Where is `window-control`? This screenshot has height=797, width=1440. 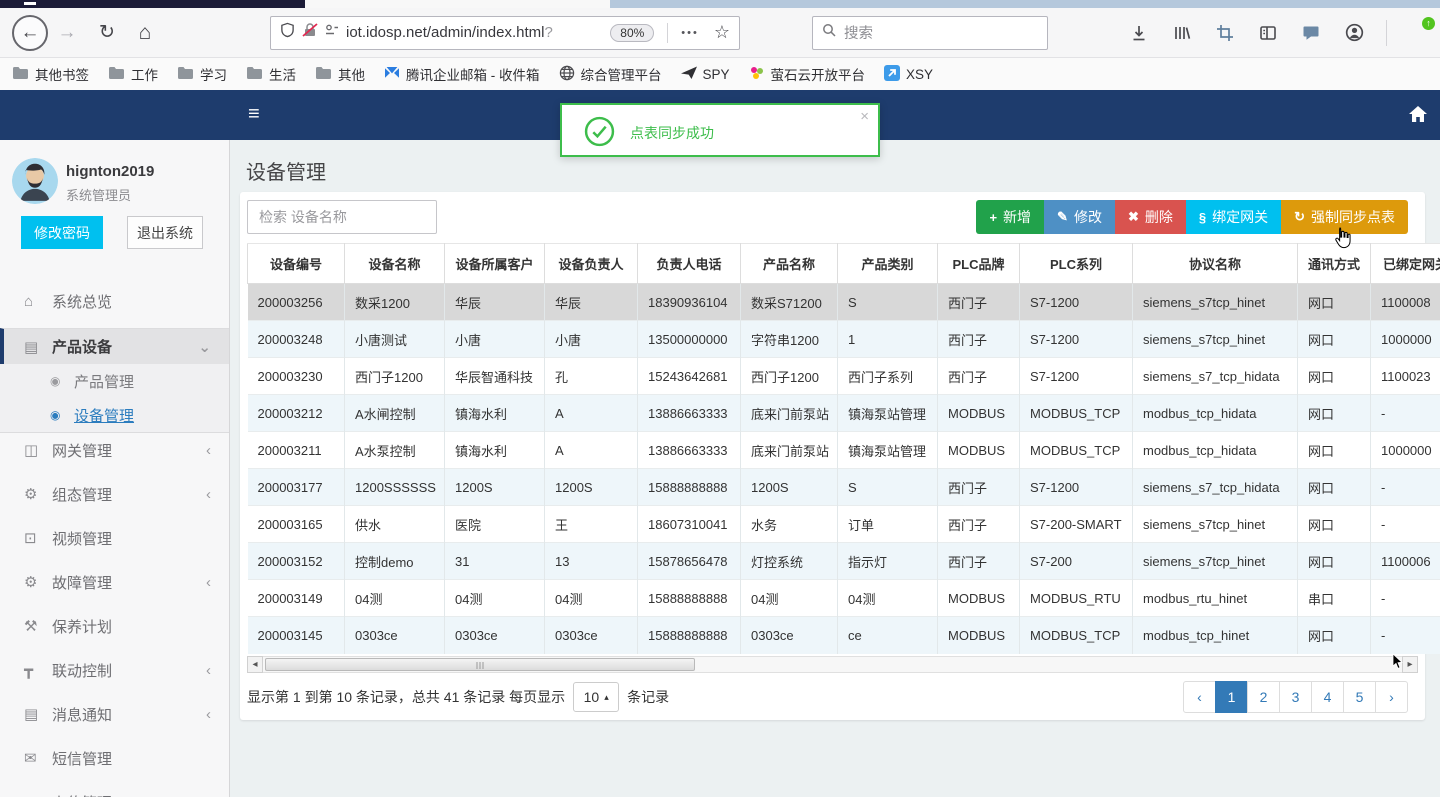 window-control is located at coordinates (30, 3).